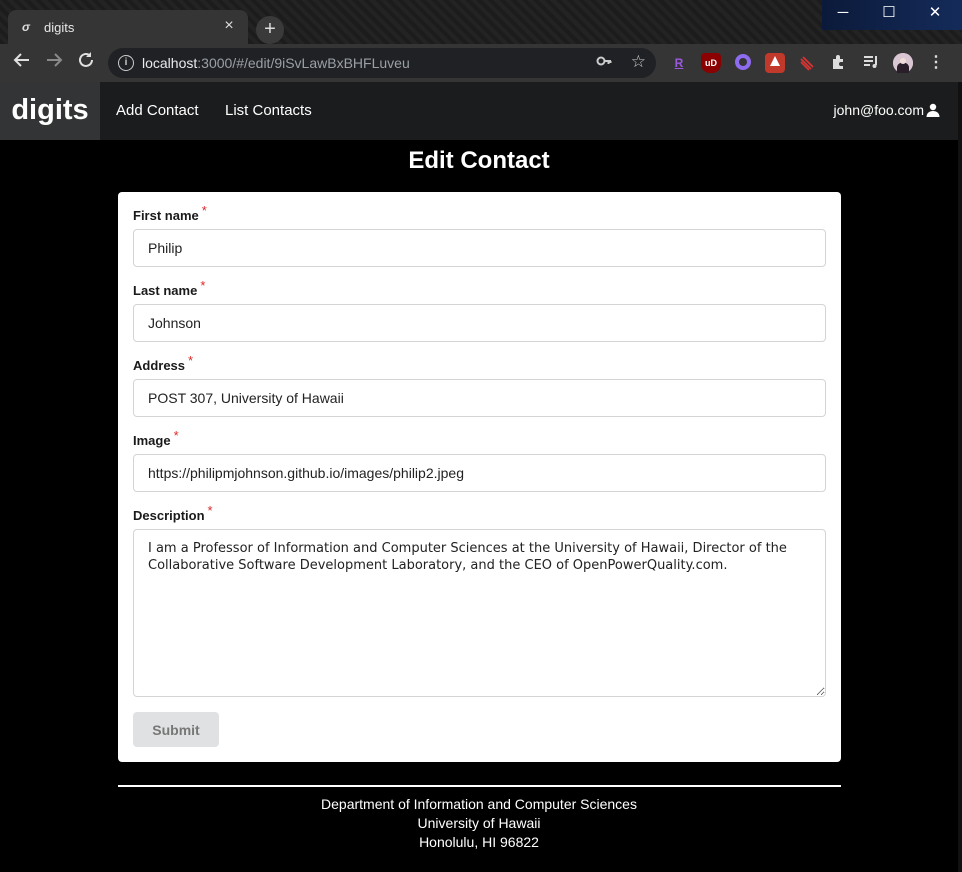 The image size is (962, 872). Describe the element at coordinates (807, 63) in the screenshot. I see `extension-lines-icon` at that location.